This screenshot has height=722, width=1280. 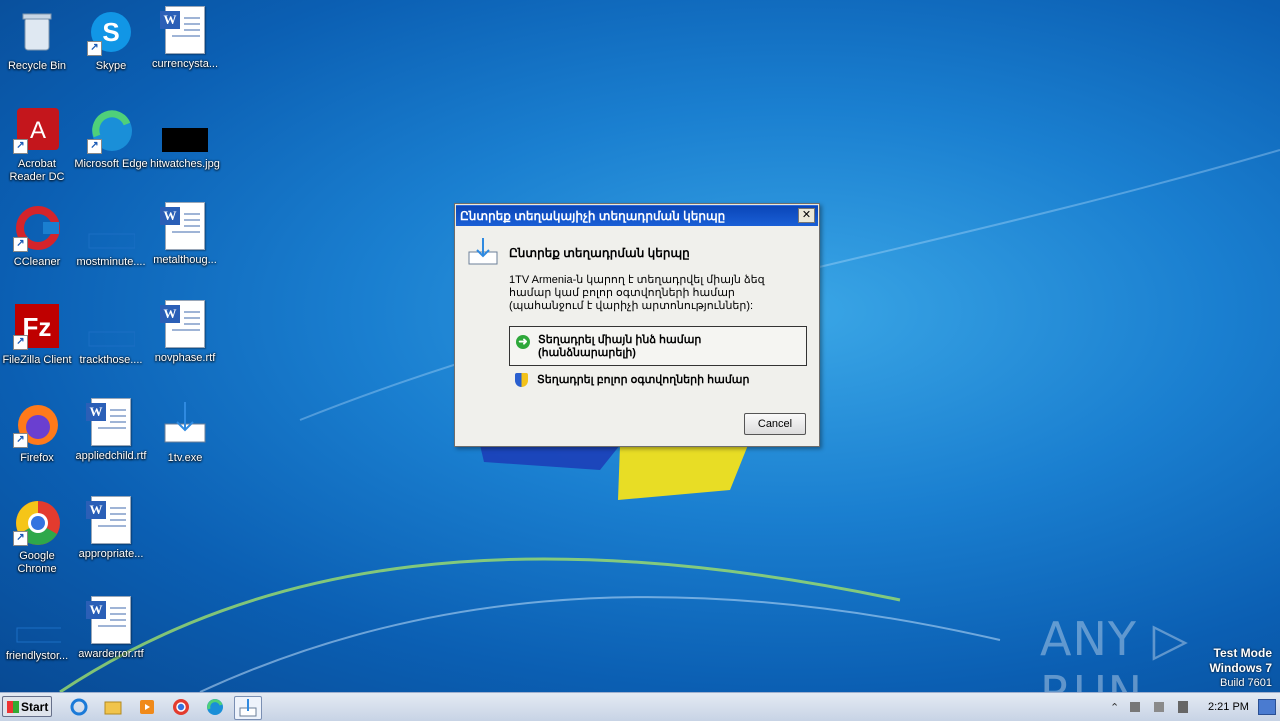 What do you see at coordinates (37, 228) in the screenshot?
I see `ccleaner-icon: ↗` at bounding box center [37, 228].